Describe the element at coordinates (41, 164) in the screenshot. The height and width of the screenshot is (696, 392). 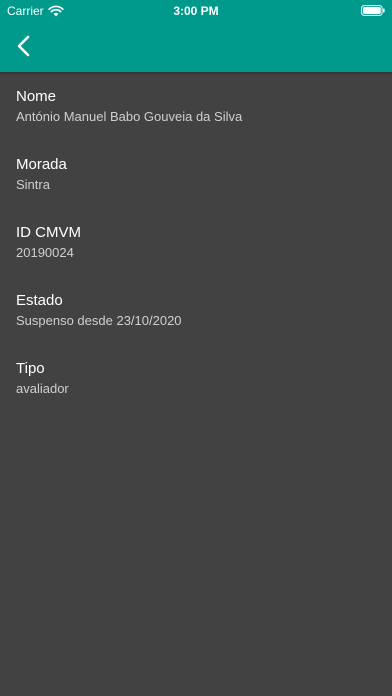
I see `field-label: Morada` at that location.